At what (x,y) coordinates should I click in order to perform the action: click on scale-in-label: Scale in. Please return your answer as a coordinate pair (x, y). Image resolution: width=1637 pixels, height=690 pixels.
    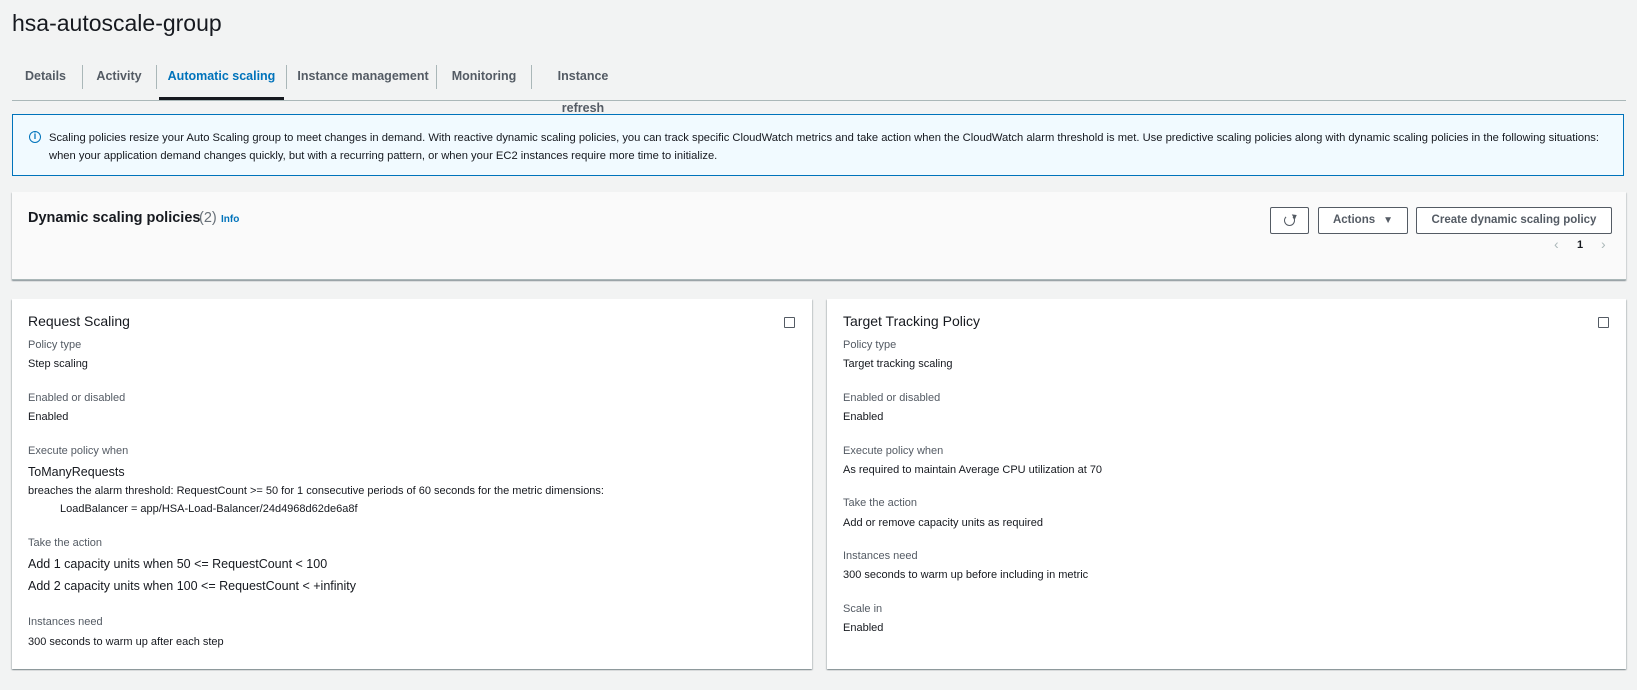
    Looking at the image, I should click on (863, 609).